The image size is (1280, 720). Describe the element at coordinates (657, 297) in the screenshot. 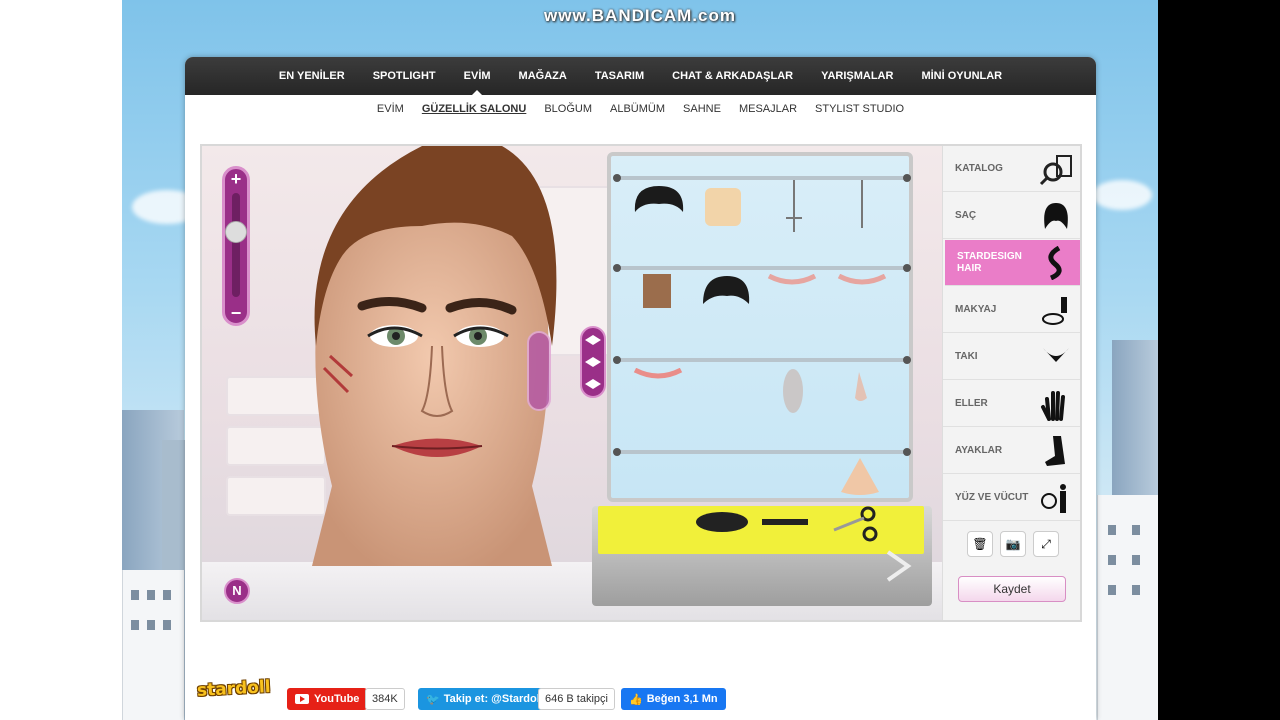

I see `hair-item-brown` at that location.